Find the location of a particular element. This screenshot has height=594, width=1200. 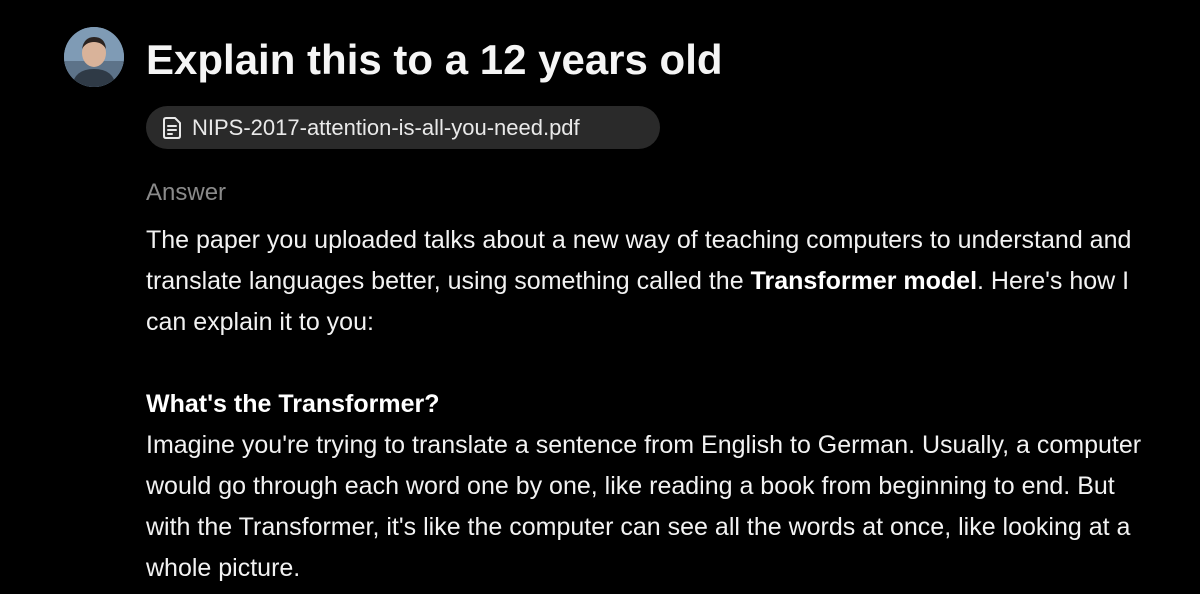

user-avatar is located at coordinates (94, 57).